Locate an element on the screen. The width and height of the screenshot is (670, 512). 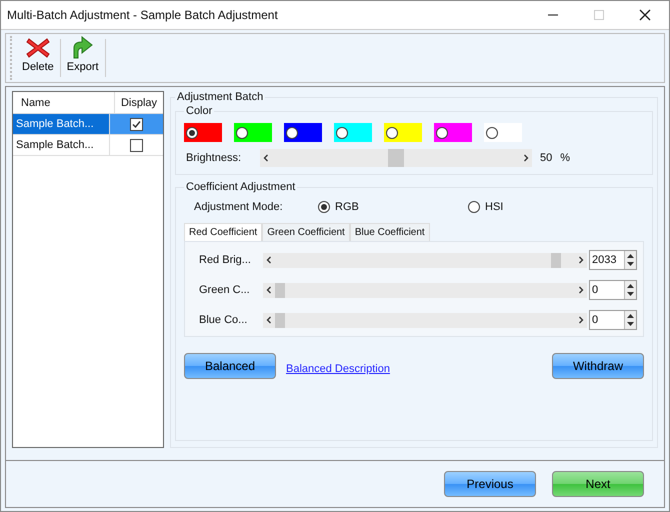
unit-label: % is located at coordinates (565, 158).